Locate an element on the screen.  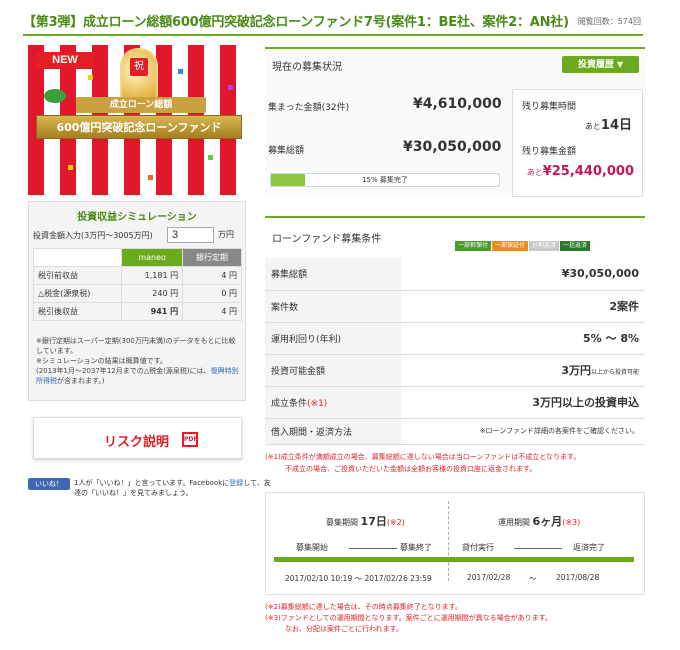
row-value-maneo: 240 円 is located at coordinates (152, 293).